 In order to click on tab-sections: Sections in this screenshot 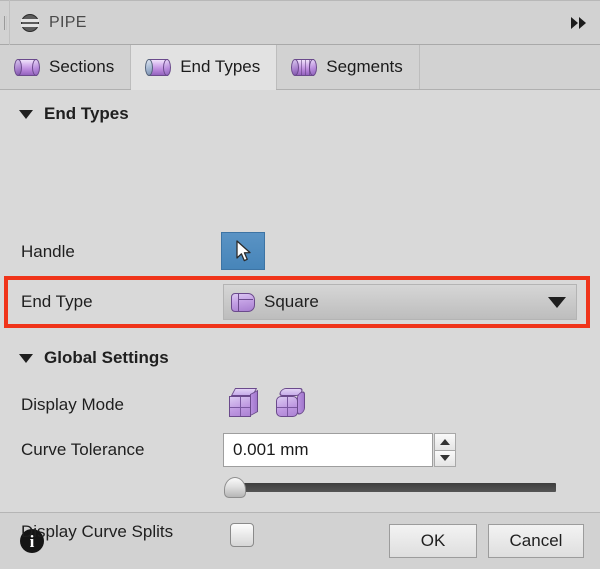, I will do `click(66, 67)`.